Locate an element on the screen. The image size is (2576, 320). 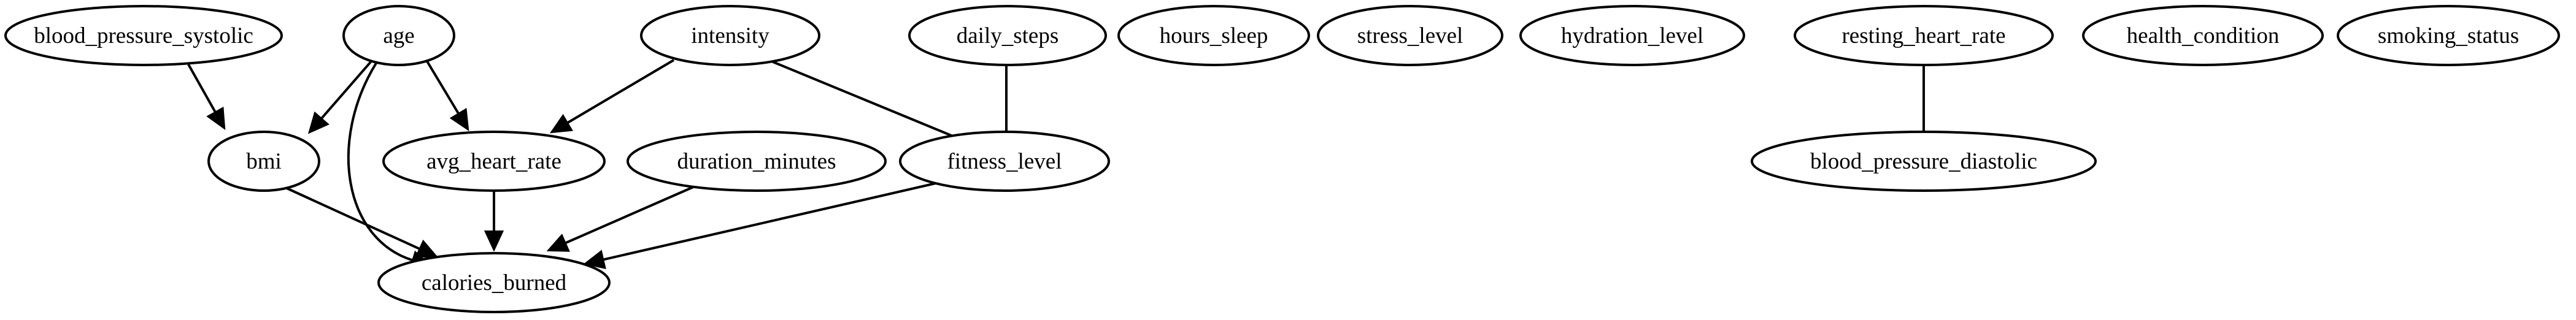
node-calories-burned: calories_burned is located at coordinates (494, 282).